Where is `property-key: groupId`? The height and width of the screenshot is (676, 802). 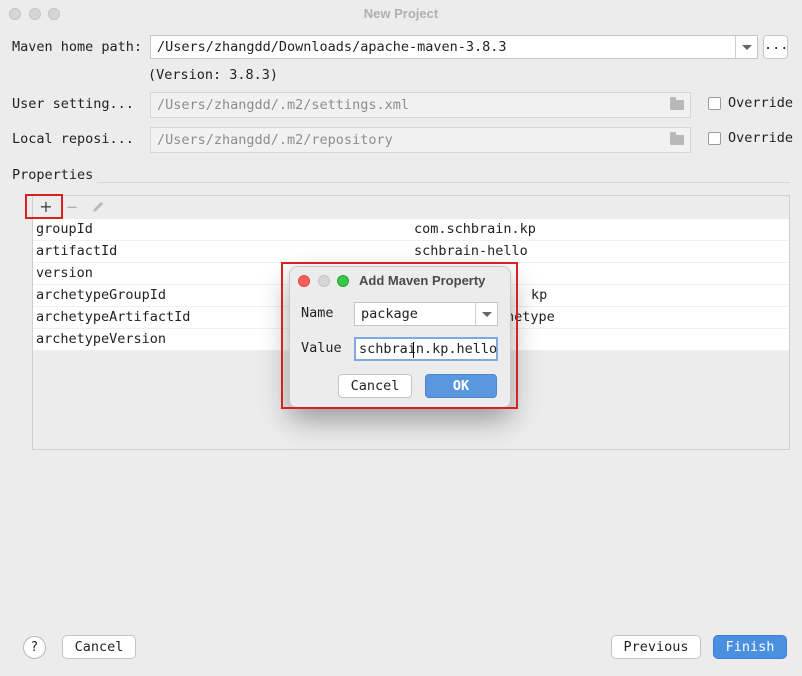 property-key: groupId is located at coordinates (64, 229).